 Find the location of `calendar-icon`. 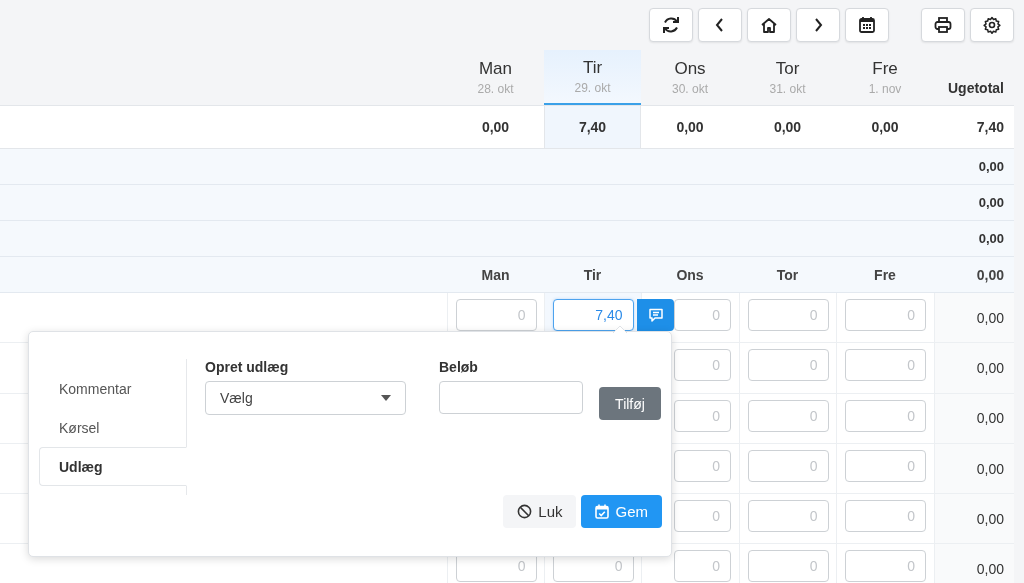

calendar-icon is located at coordinates (867, 25).